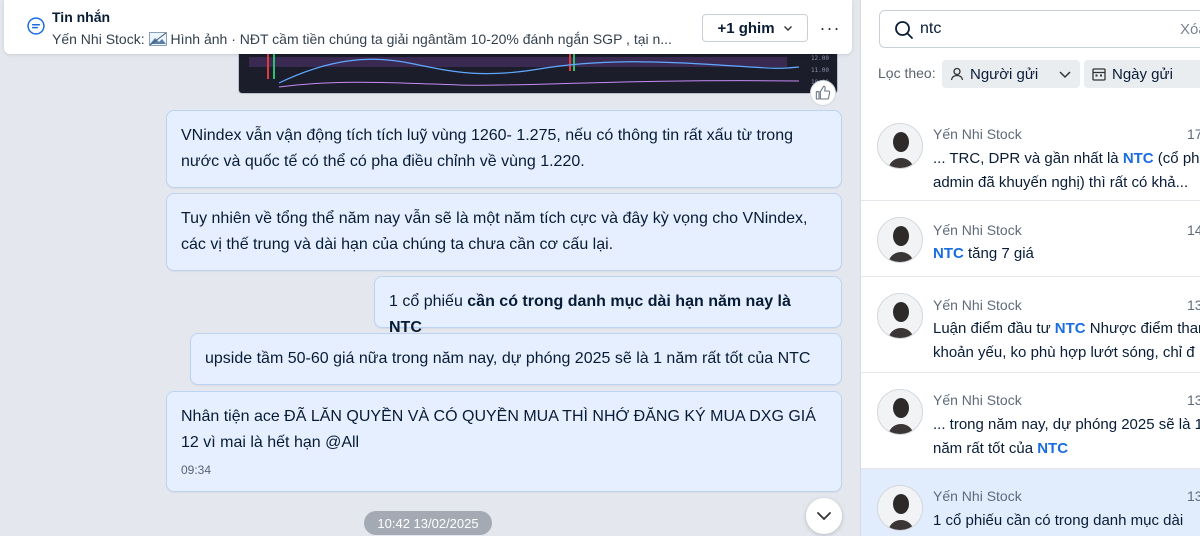  I want to click on filter-date-dropdown: Ngày gửi, so click(1142, 74).